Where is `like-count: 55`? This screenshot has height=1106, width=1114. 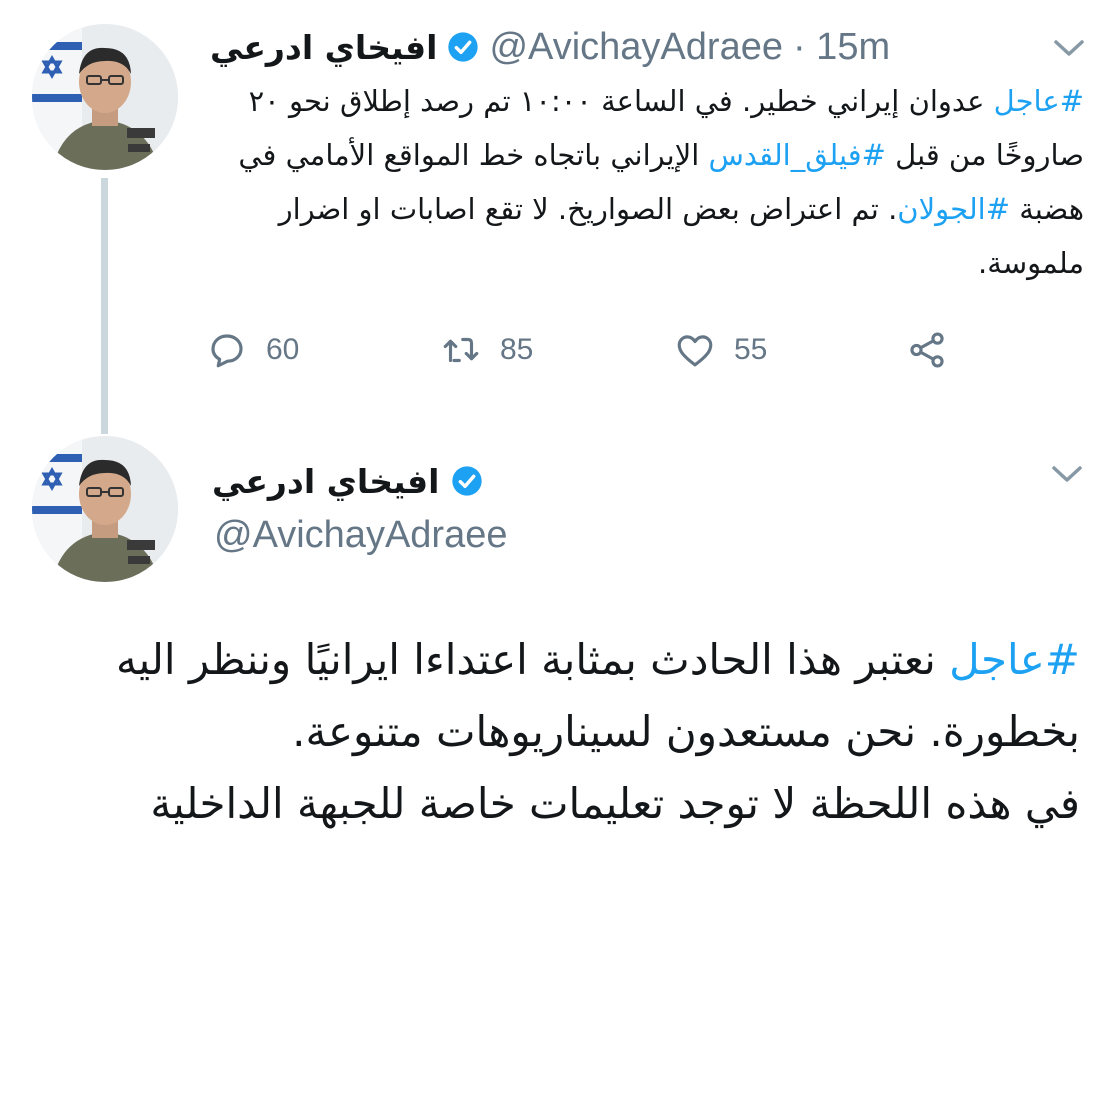
like-count: 55 is located at coordinates (751, 349).